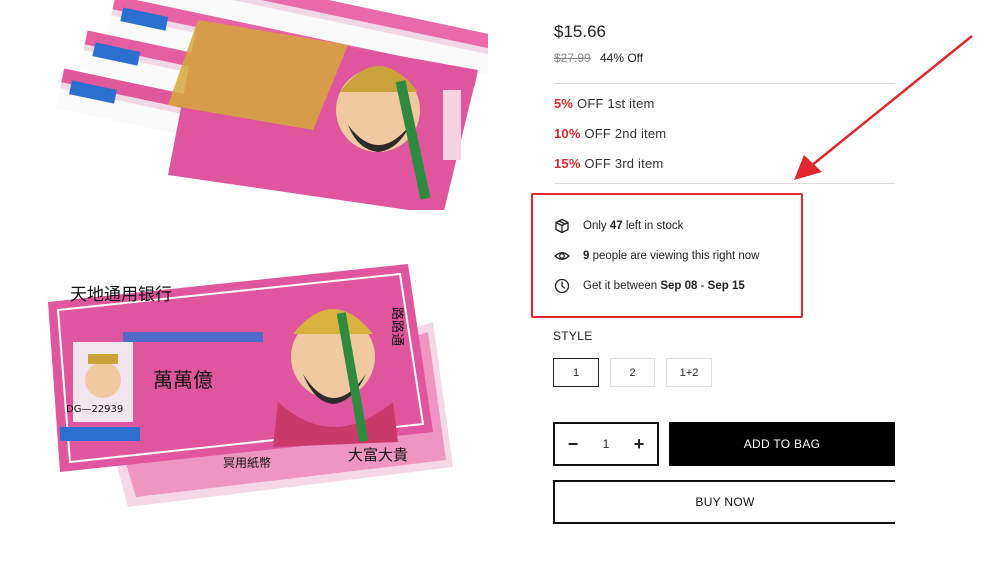 Image resolution: width=986 pixels, height=566 pixels. What do you see at coordinates (121, 295) in the screenshot?
I see `banknote-bank-name: 天地通用银行` at bounding box center [121, 295].